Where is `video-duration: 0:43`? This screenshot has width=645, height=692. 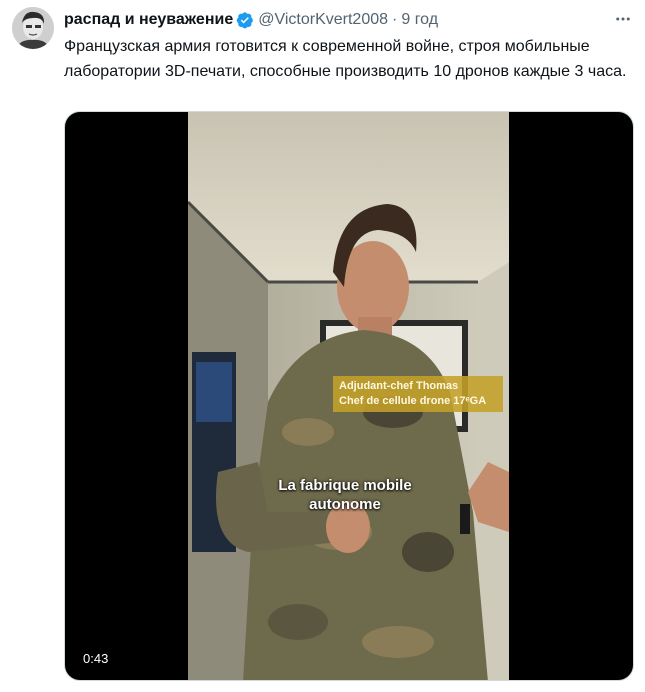 video-duration: 0:43 is located at coordinates (96, 658).